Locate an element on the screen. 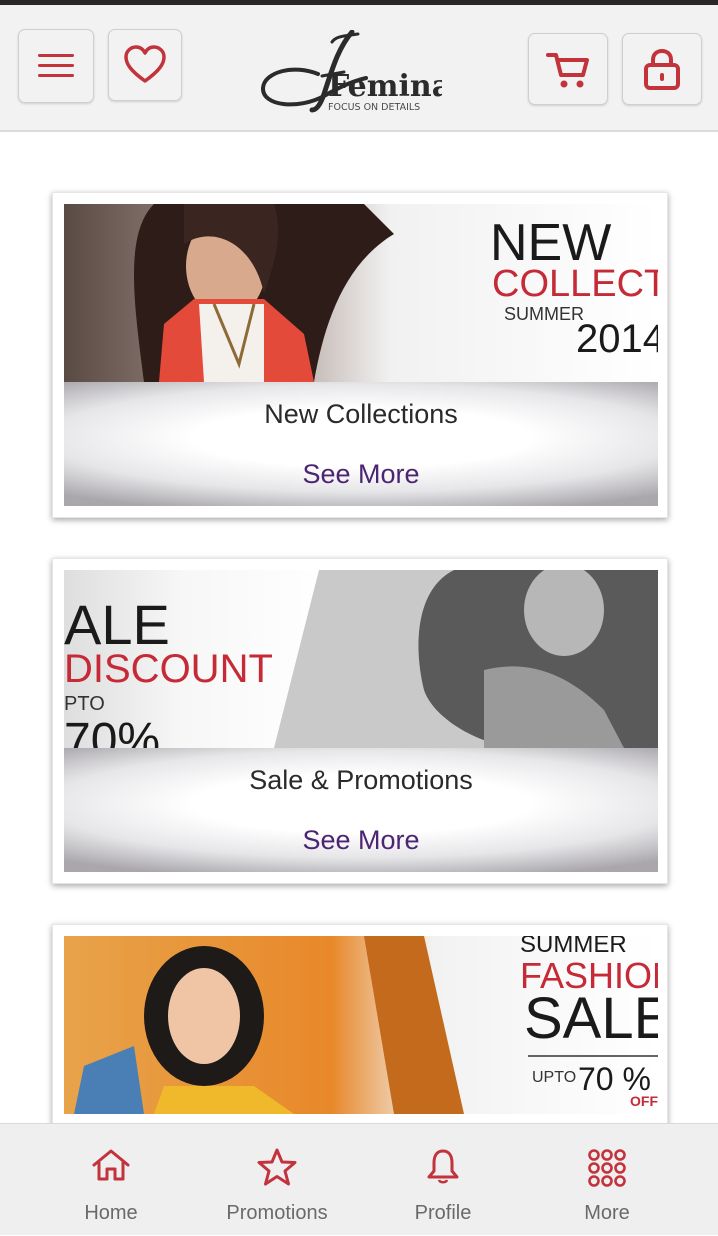 The image size is (718, 1236). hamburger-icon is located at coordinates (56, 65).